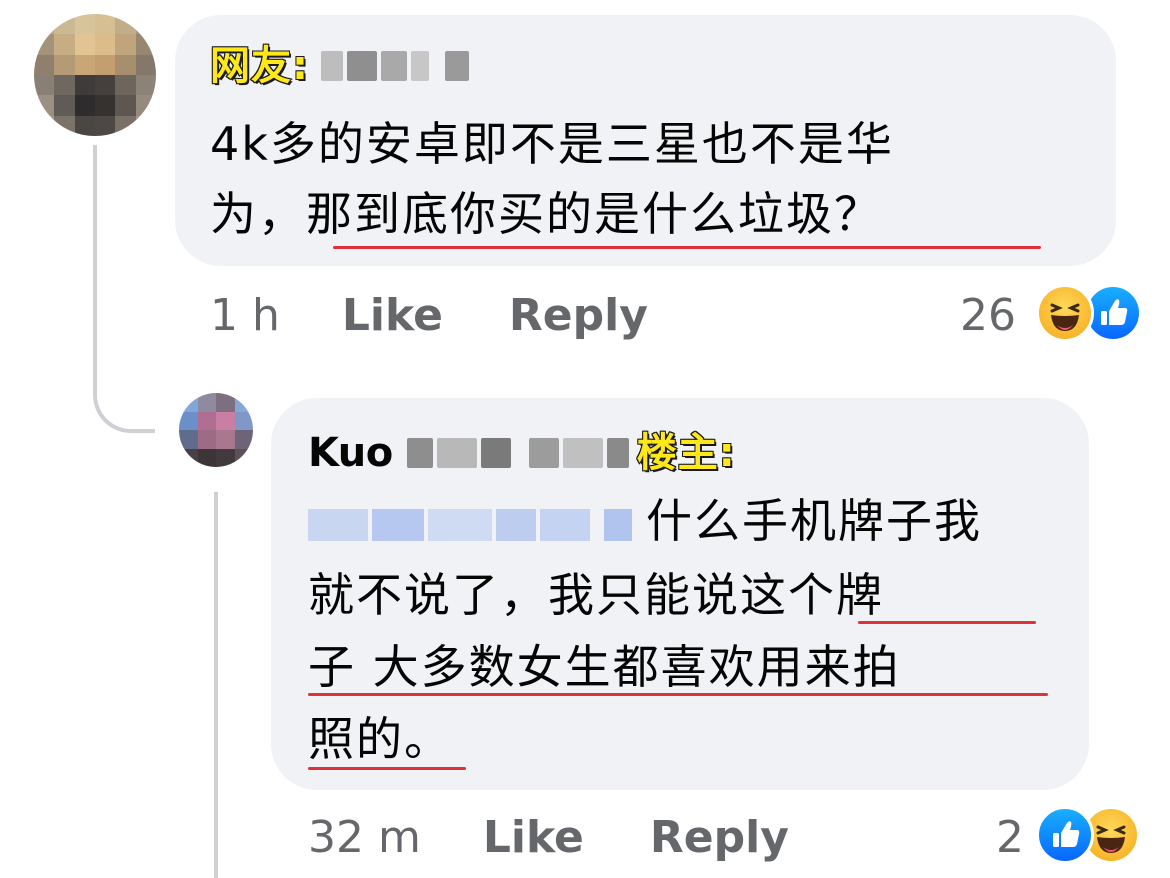  I want to click on author-name-blurred, so click(389, 66).